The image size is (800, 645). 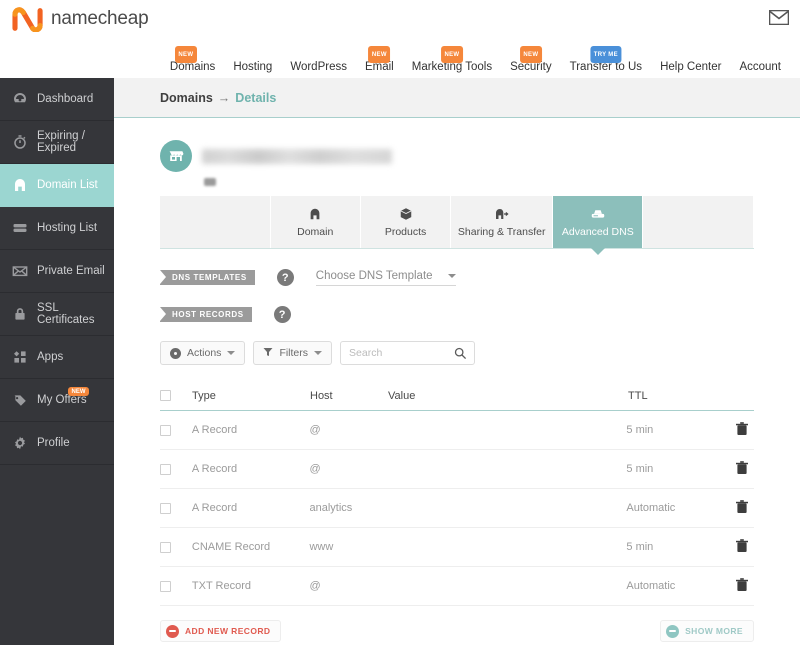 What do you see at coordinates (57, 400) in the screenshot?
I see `sidebar-item-my-offers: My Offers NEW` at bounding box center [57, 400].